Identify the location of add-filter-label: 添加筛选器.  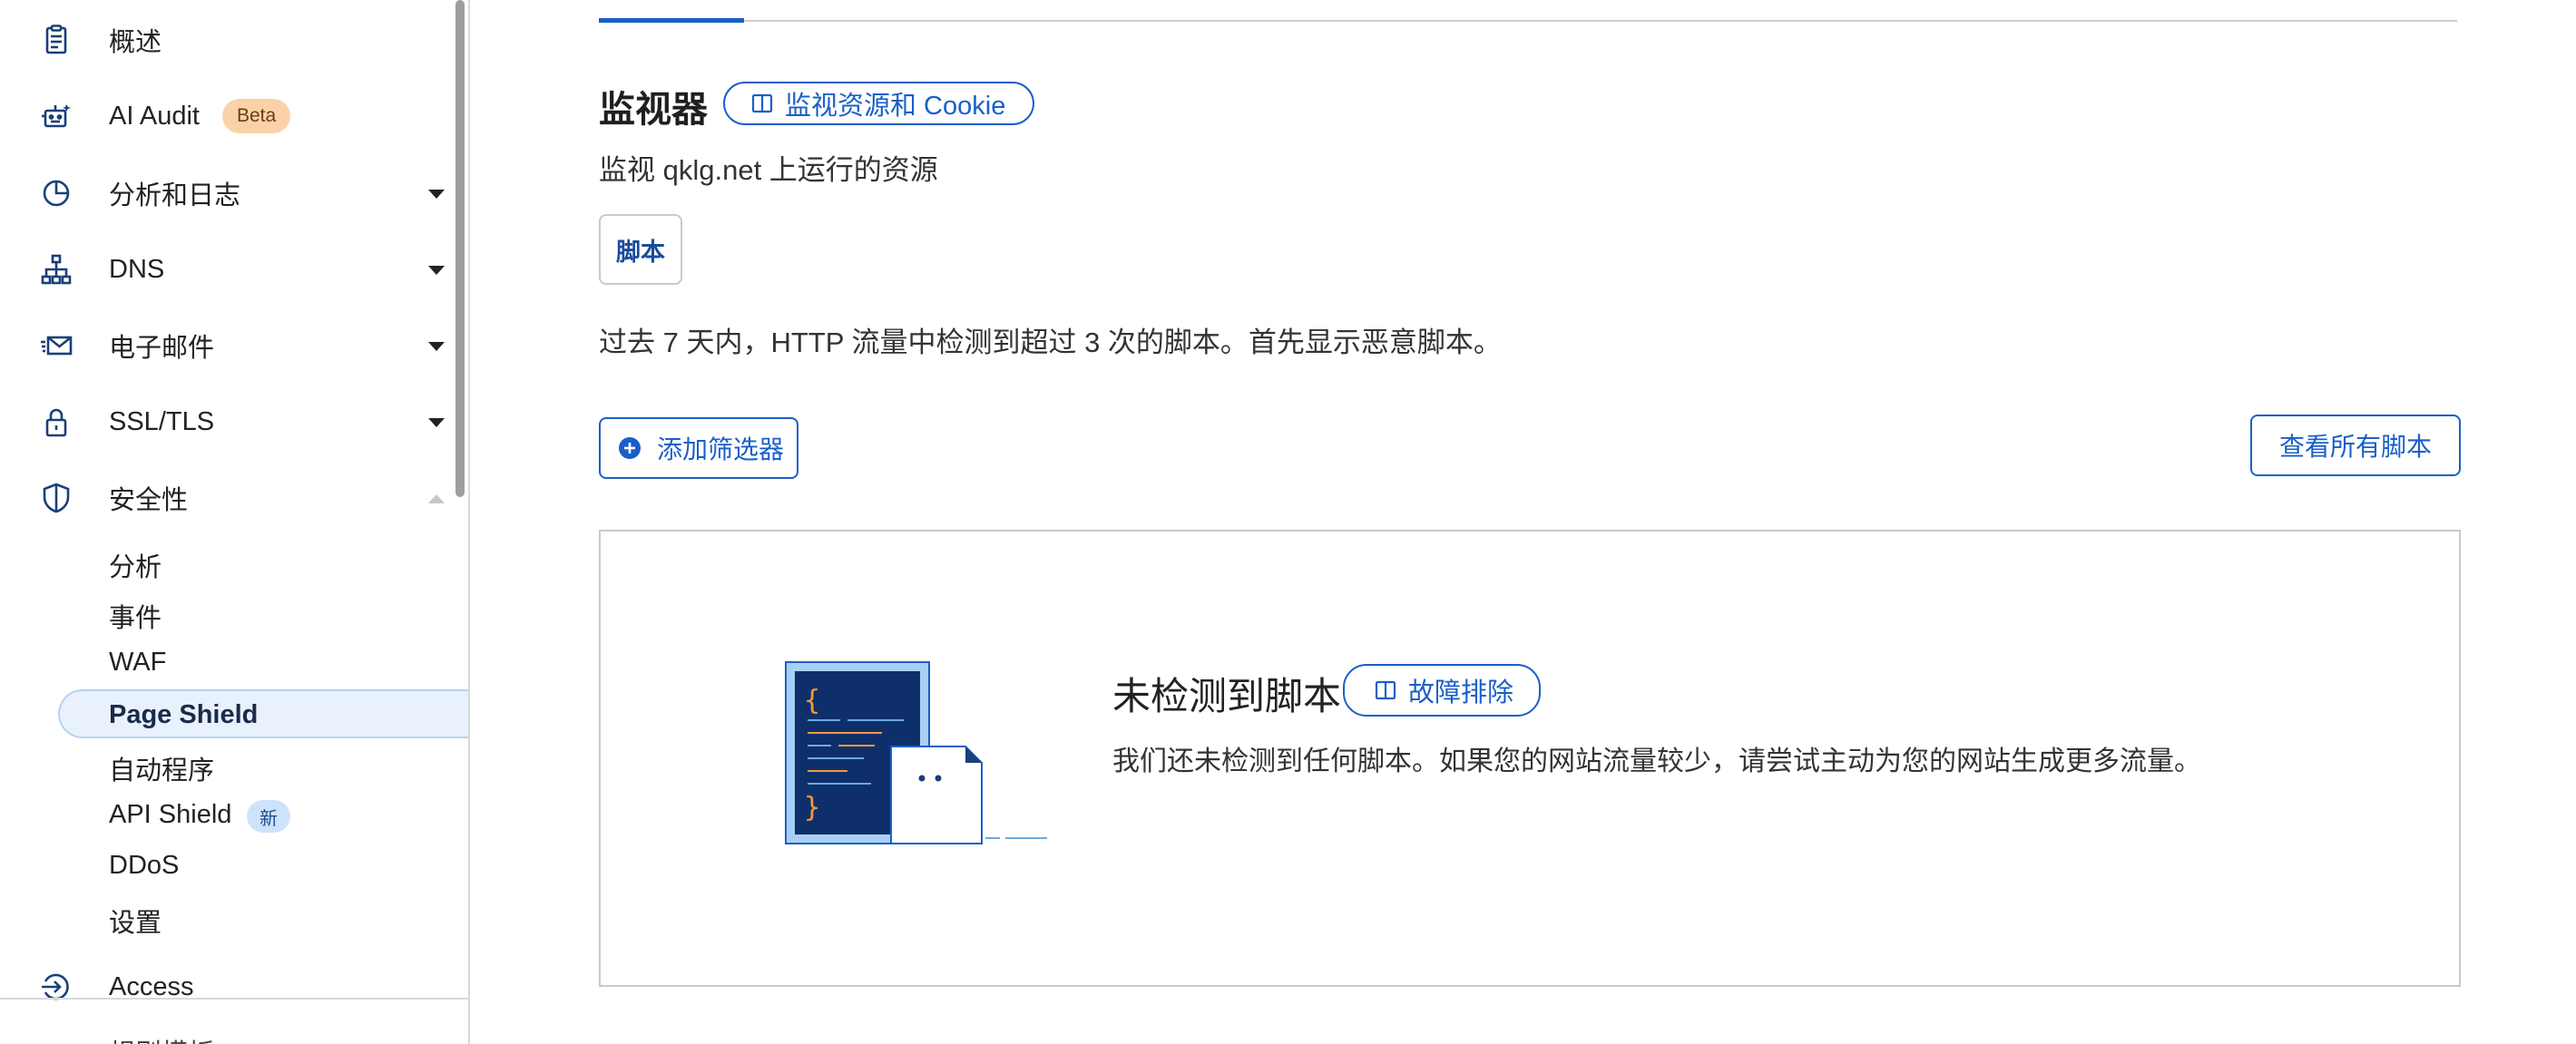
(721, 449).